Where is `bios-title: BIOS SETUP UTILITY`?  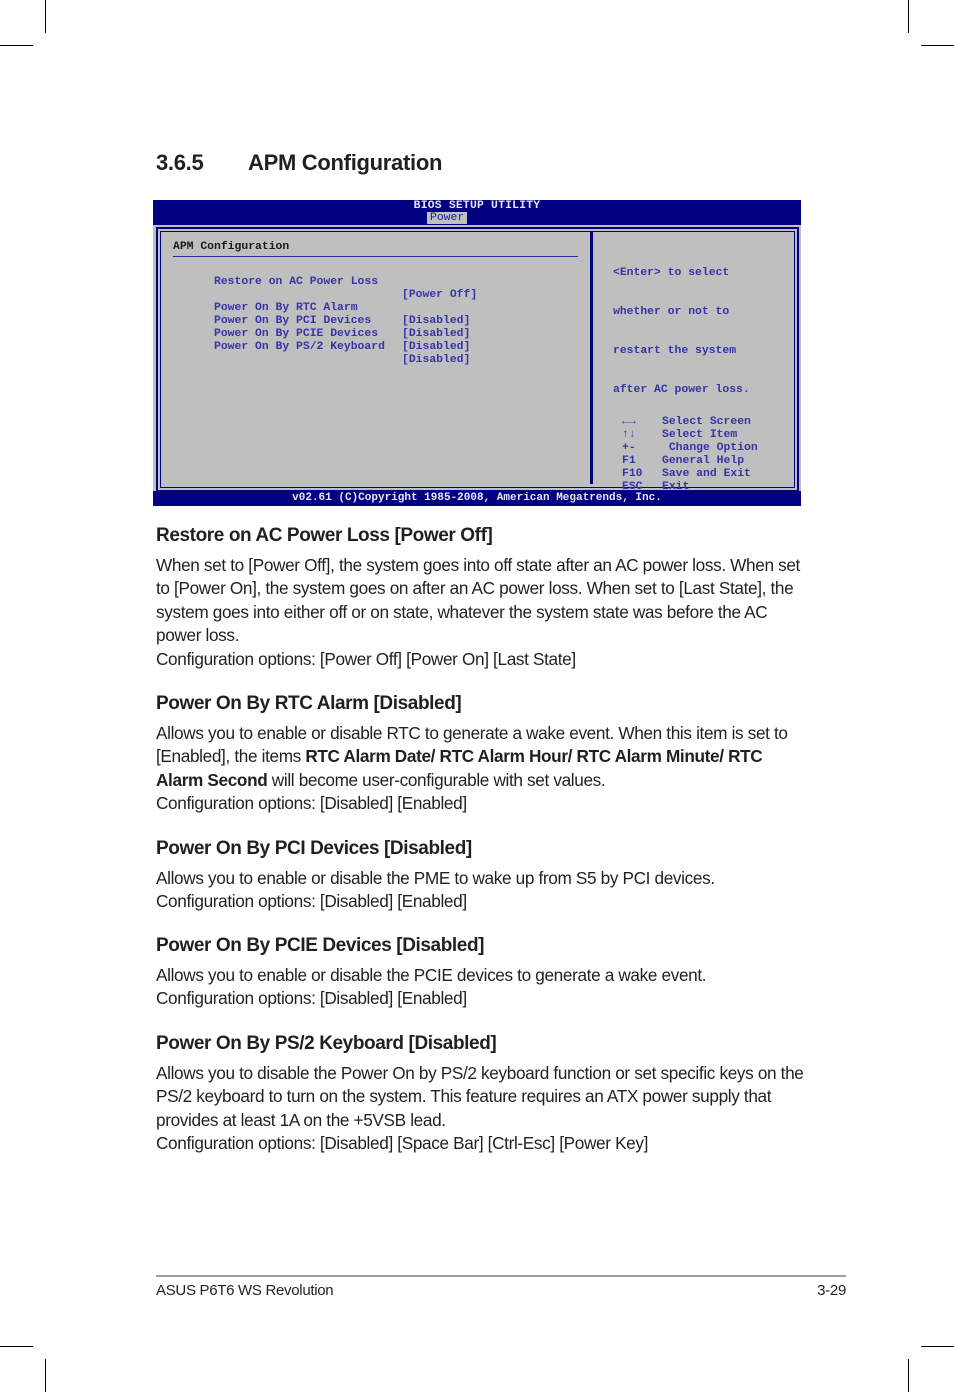
bios-title: BIOS SETUP UTILITY is located at coordinates (477, 206).